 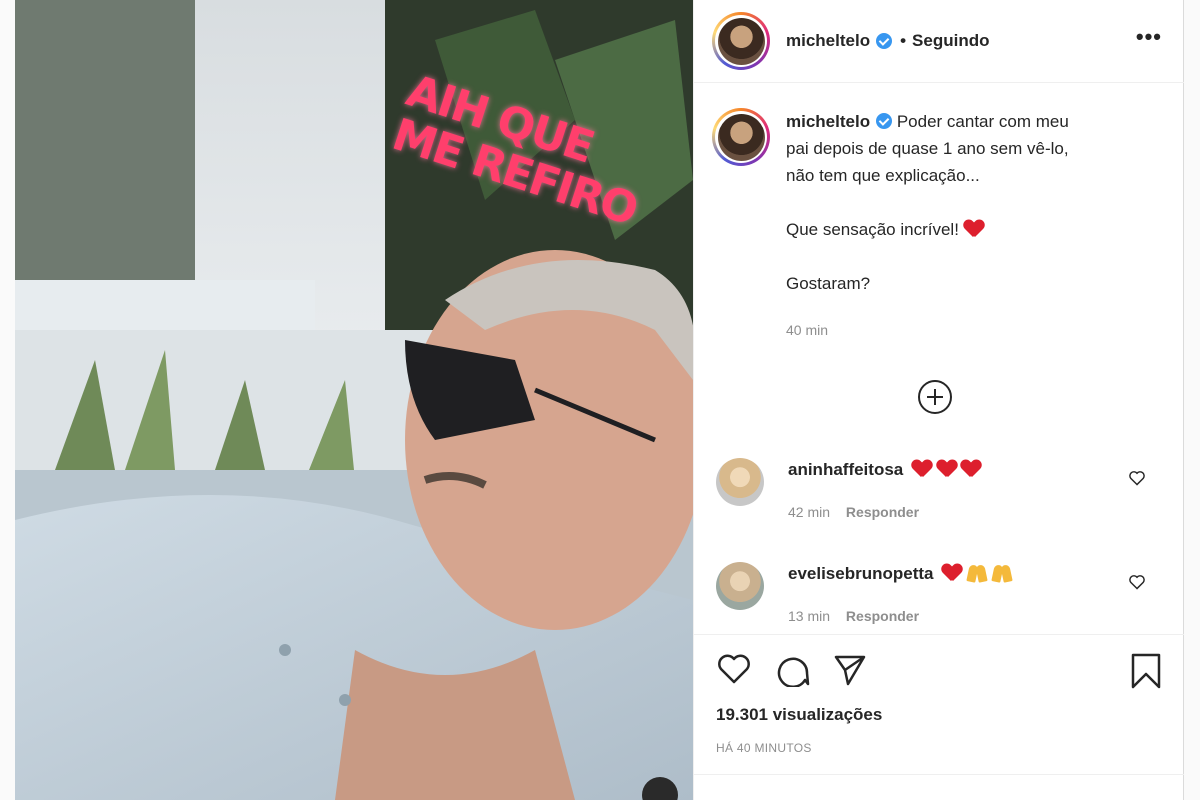 What do you see at coordinates (927, 148) in the screenshot?
I see `caption-line-2: pai depois de quase 1 ano sem vê-lo,` at bounding box center [927, 148].